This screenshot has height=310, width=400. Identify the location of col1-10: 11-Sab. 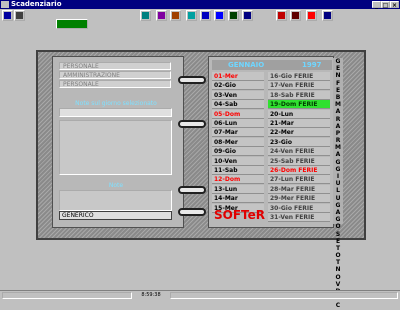
(238, 170).